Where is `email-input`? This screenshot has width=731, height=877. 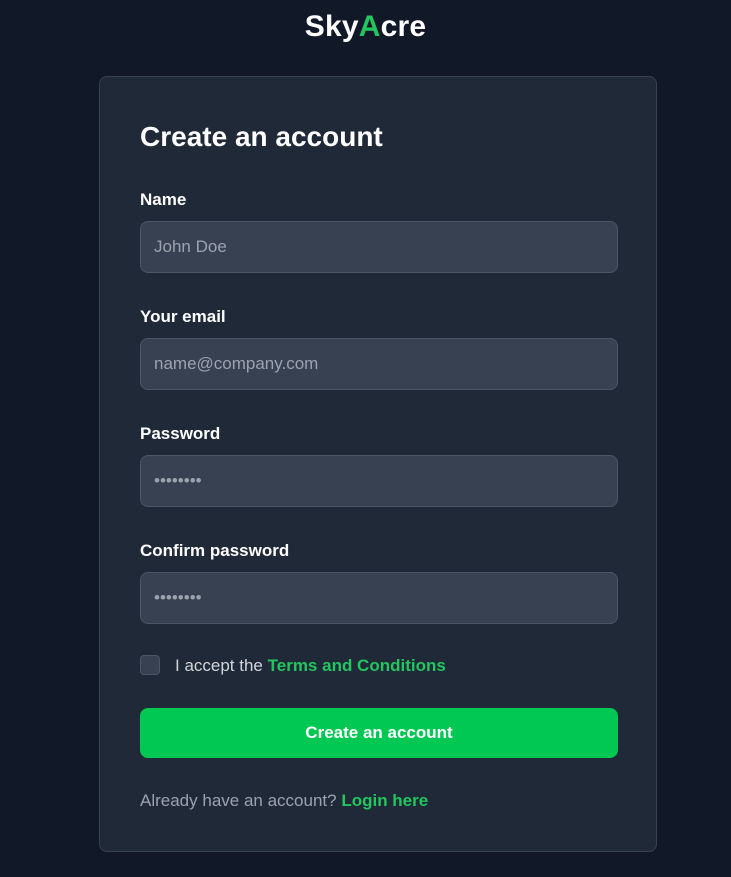 email-input is located at coordinates (379, 364).